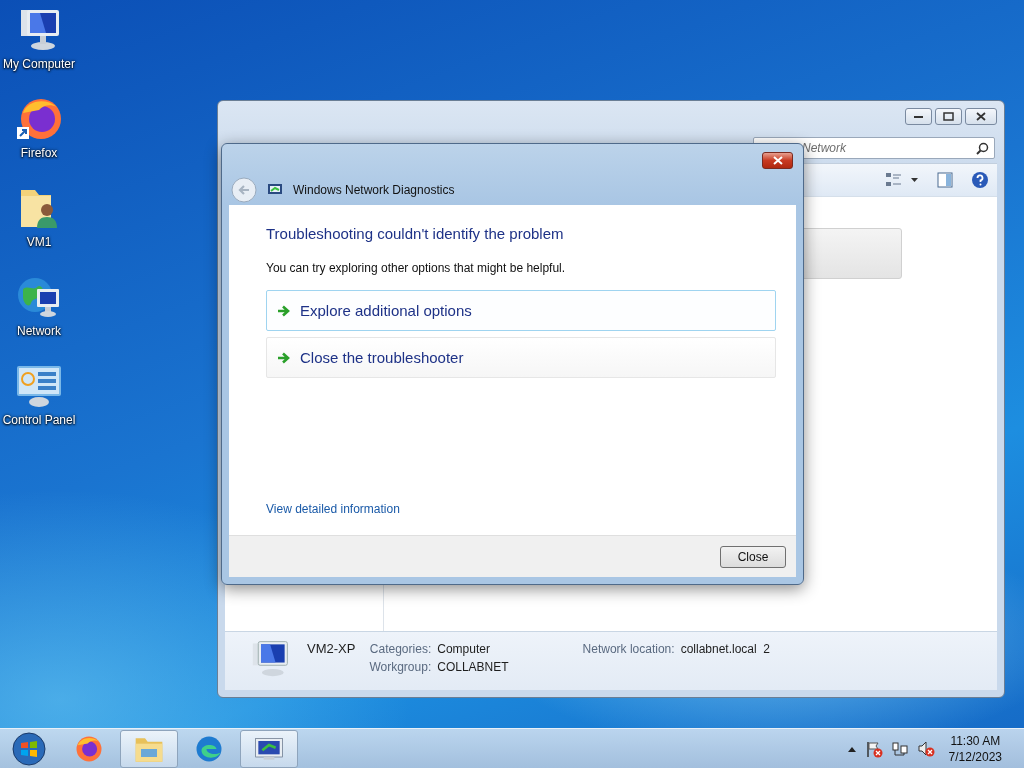 This screenshot has height=768, width=1024. I want to click on help-icon, so click(980, 180).